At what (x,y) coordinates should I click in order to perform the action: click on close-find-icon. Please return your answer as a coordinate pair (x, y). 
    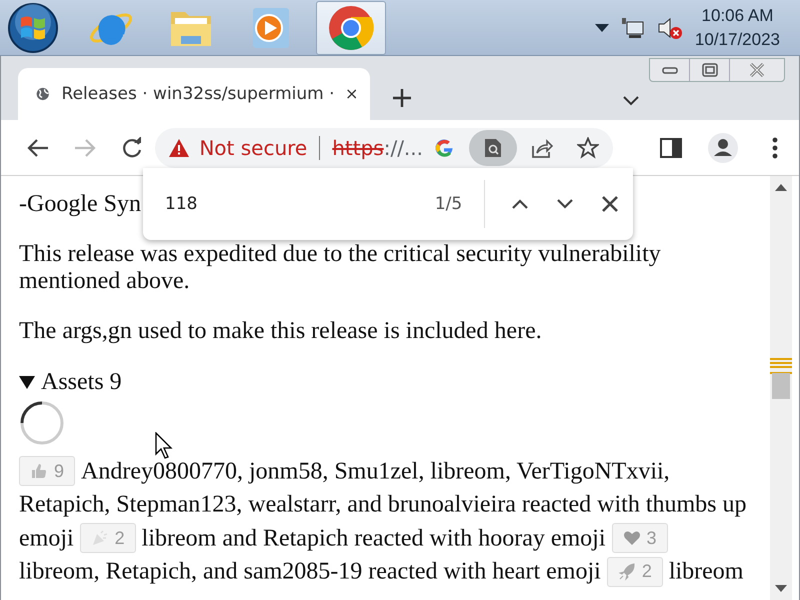
    Looking at the image, I should click on (610, 204).